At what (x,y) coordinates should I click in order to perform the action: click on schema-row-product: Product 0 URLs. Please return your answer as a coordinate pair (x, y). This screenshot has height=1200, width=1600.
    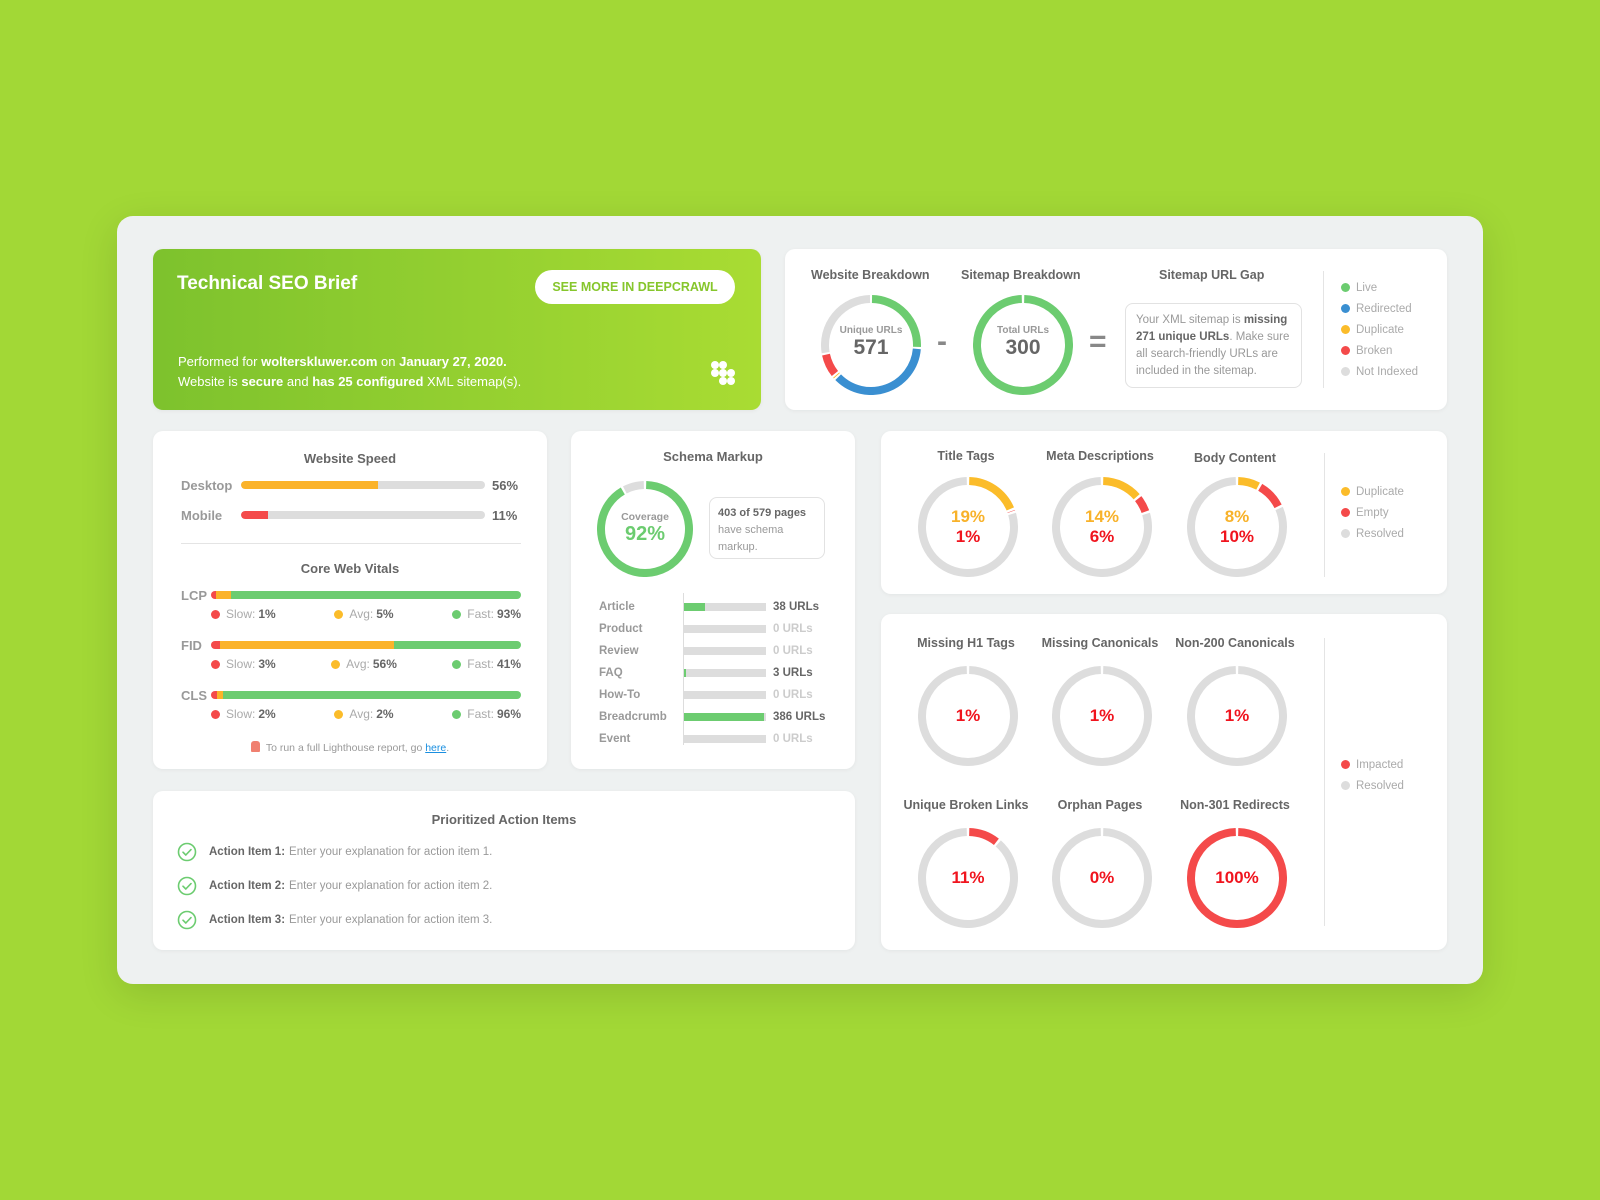
    Looking at the image, I should click on (719, 629).